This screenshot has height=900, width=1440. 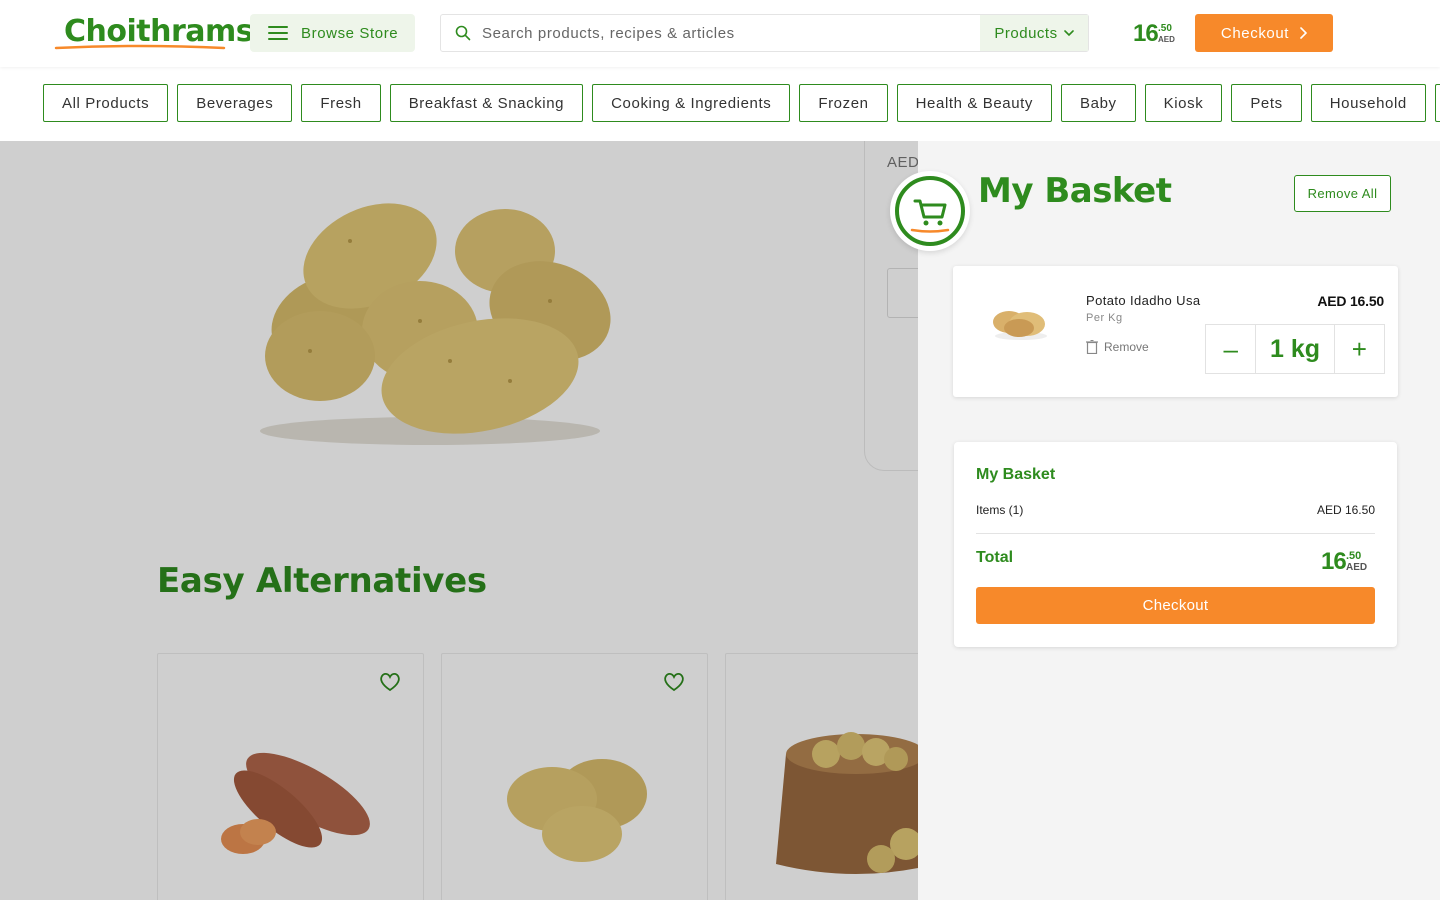 What do you see at coordinates (486, 103) in the screenshot?
I see `category-breakfast-snacking: Breakfast & Snacking` at bounding box center [486, 103].